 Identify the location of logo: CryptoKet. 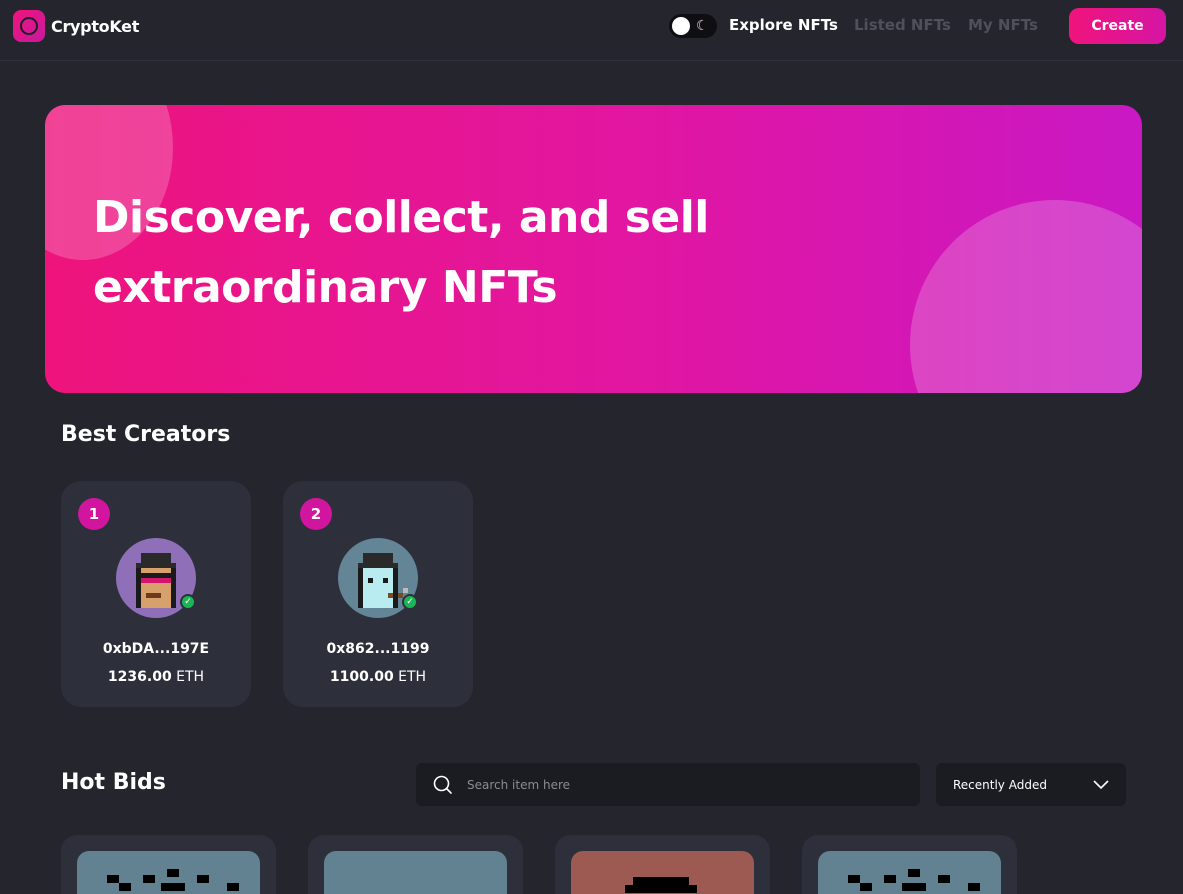
(76, 26).